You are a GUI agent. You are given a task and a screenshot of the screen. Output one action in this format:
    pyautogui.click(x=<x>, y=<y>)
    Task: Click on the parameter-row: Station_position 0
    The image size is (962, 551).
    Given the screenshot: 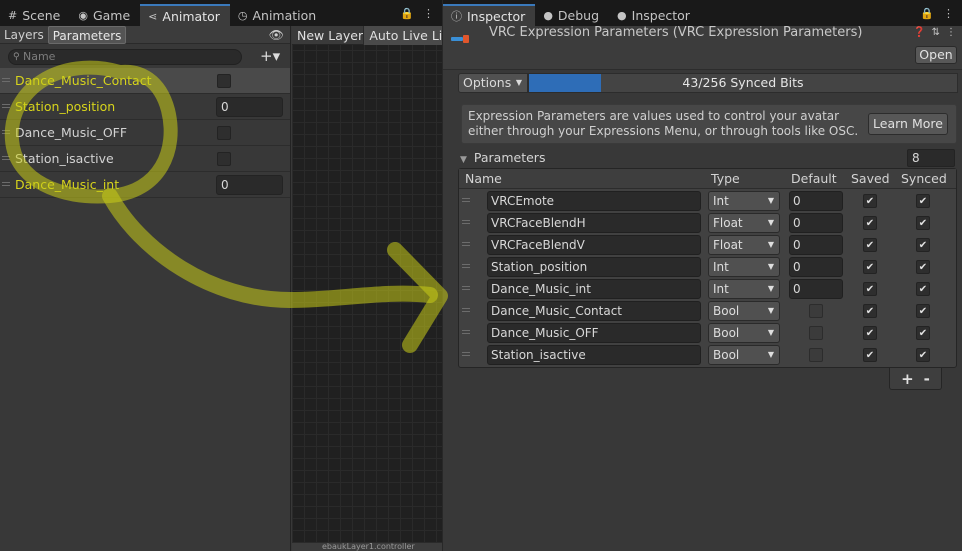 What is the action you would take?
    pyautogui.click(x=145, y=107)
    